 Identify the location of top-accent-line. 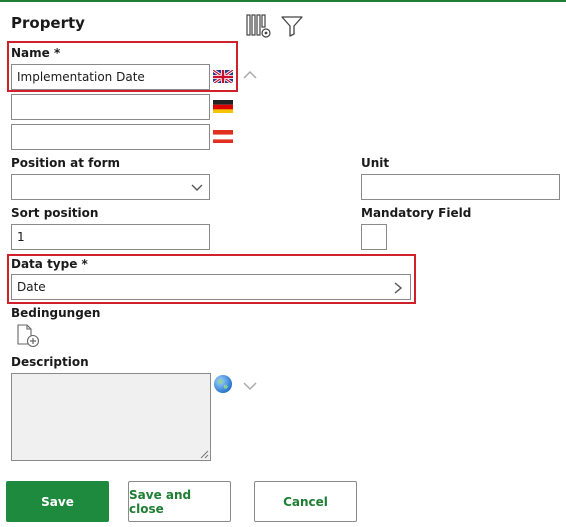
(283, 1).